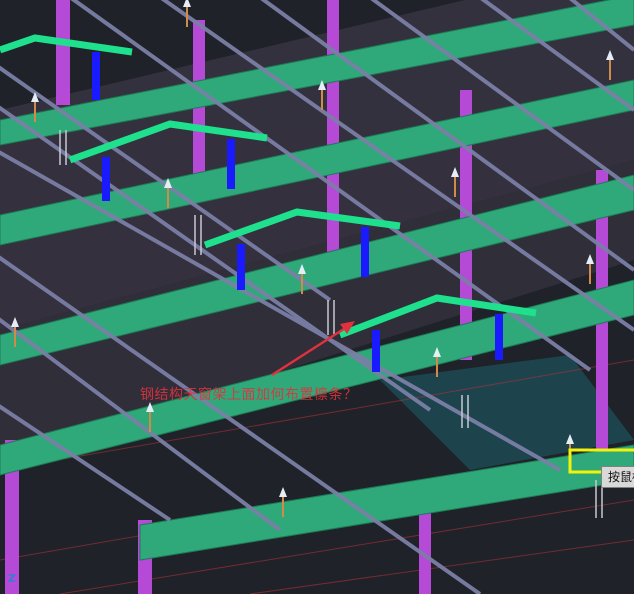 This screenshot has width=634, height=594. I want to click on annotation-text: 钢结构天窗架上面加何布置檩条？, so click(249, 395).